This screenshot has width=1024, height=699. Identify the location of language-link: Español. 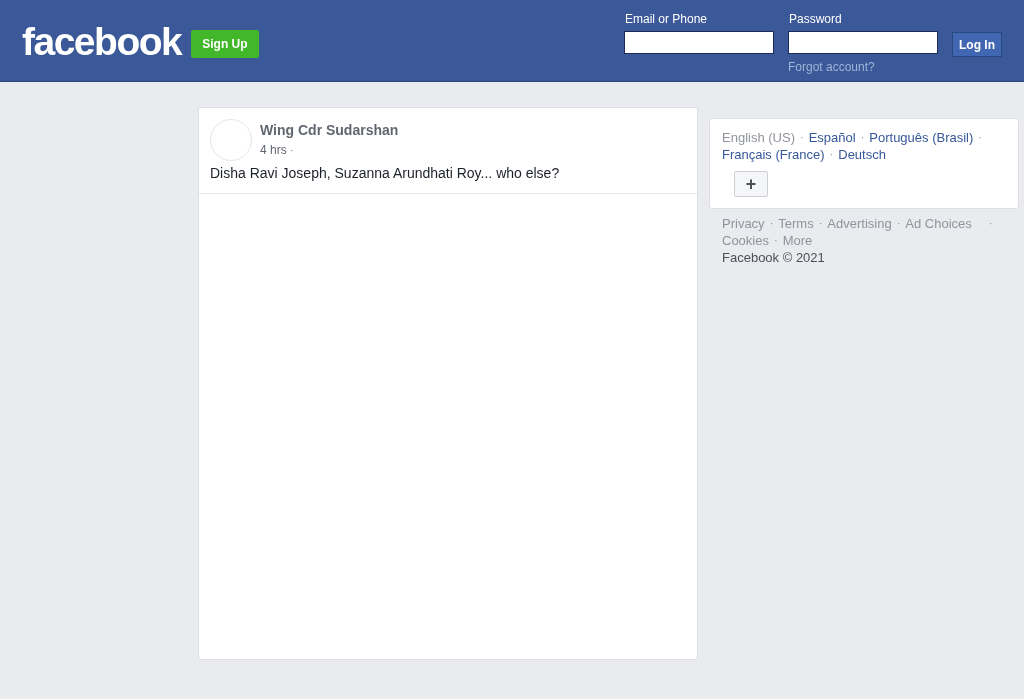
(832, 137).